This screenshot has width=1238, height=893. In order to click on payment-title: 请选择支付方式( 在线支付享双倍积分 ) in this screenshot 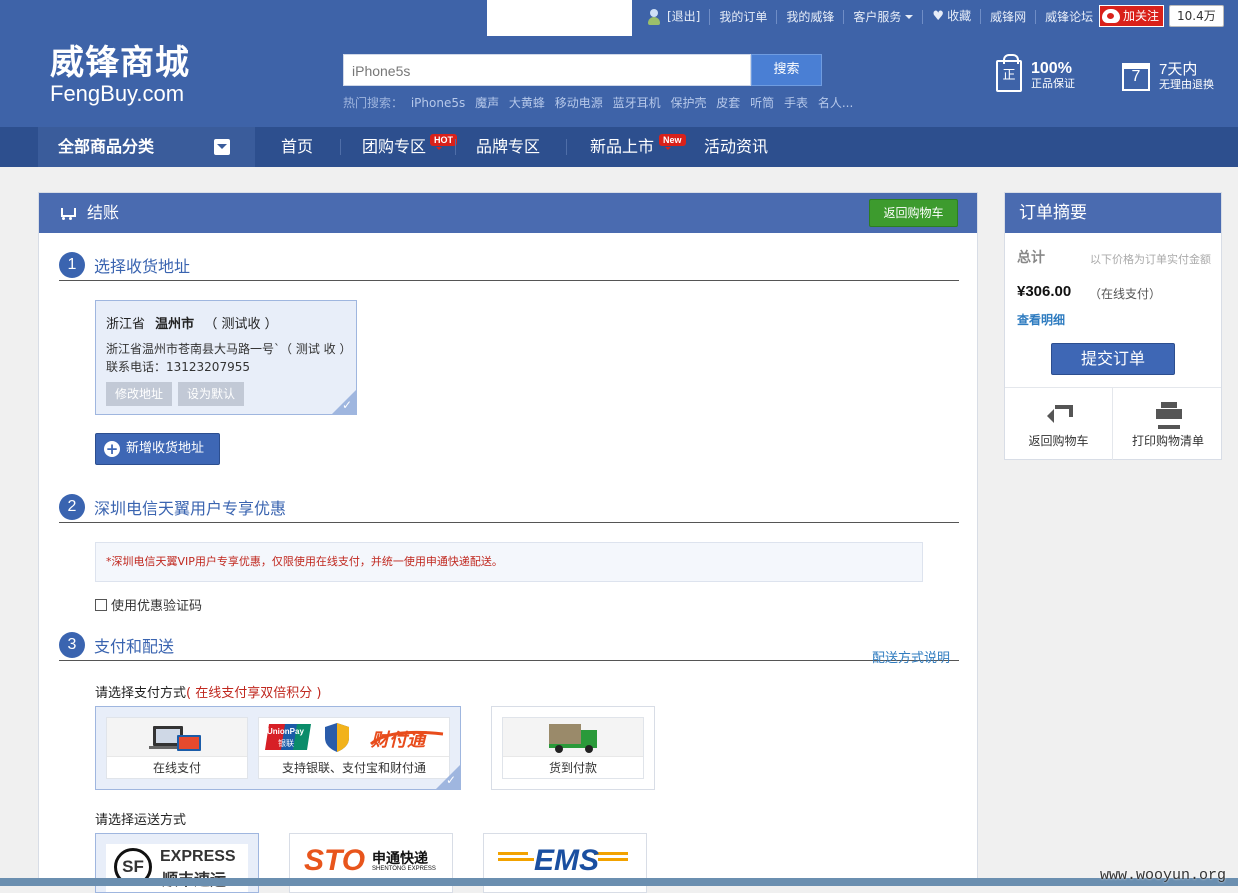, I will do `click(208, 691)`.